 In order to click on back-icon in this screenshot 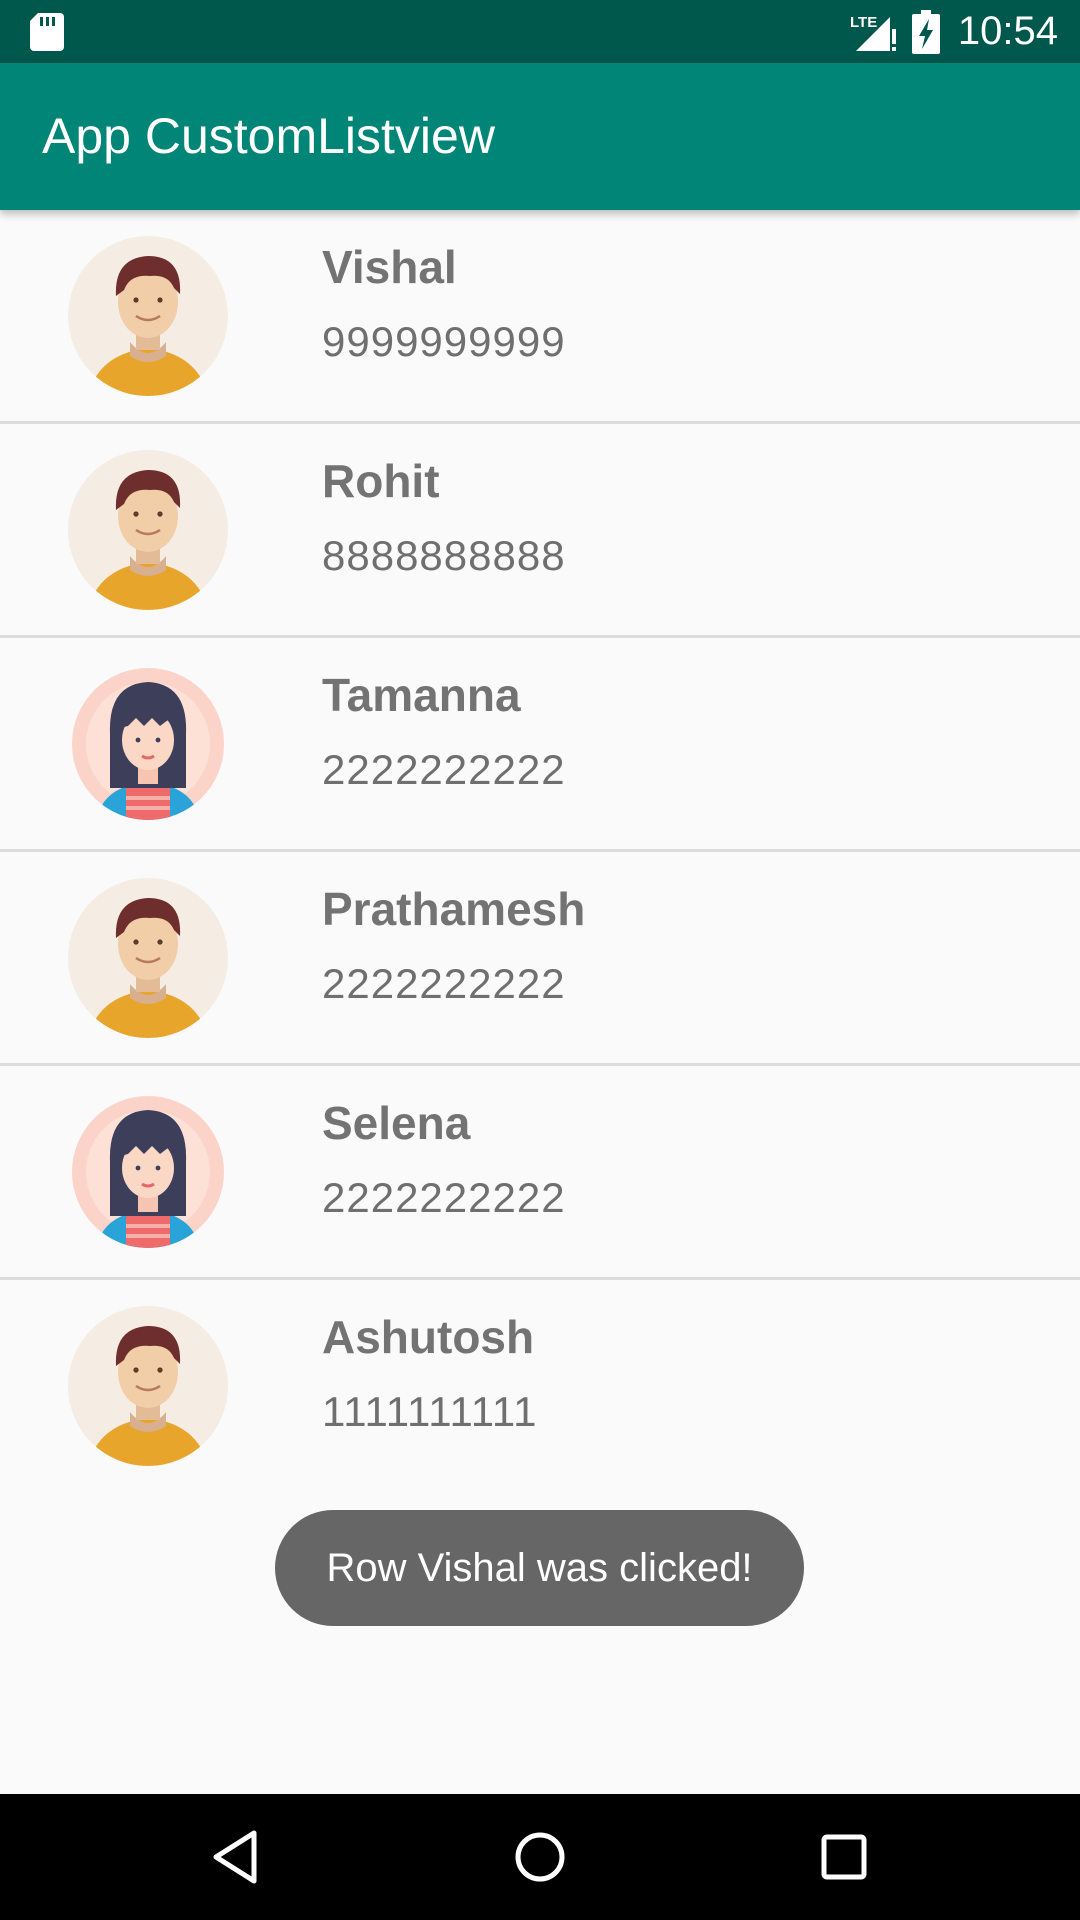, I will do `click(236, 1857)`.